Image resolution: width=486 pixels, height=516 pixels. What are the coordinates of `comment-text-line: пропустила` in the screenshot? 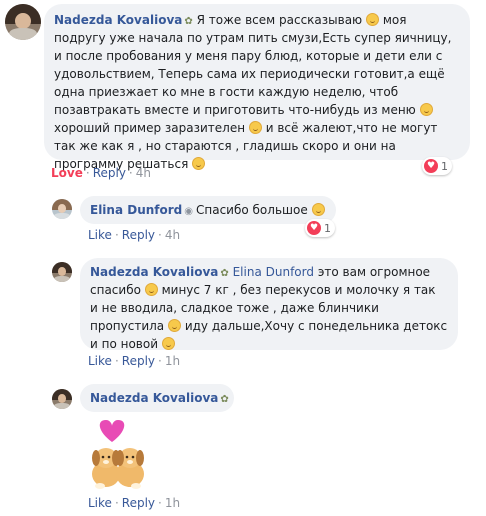 It's located at (127, 326).